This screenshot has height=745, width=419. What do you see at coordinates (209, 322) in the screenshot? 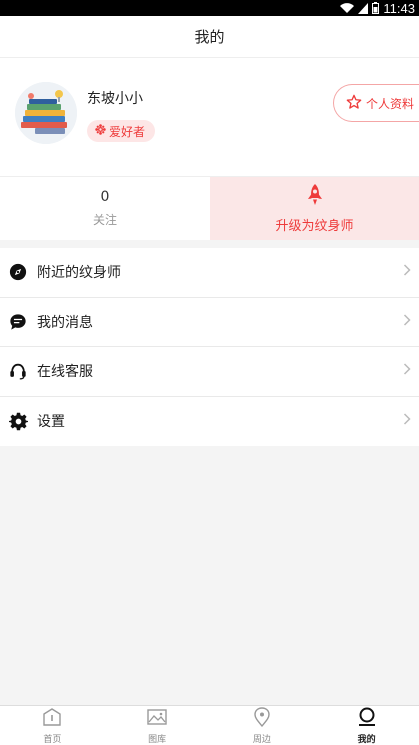
I see `menu-item-messages: 我的消息` at bounding box center [209, 322].